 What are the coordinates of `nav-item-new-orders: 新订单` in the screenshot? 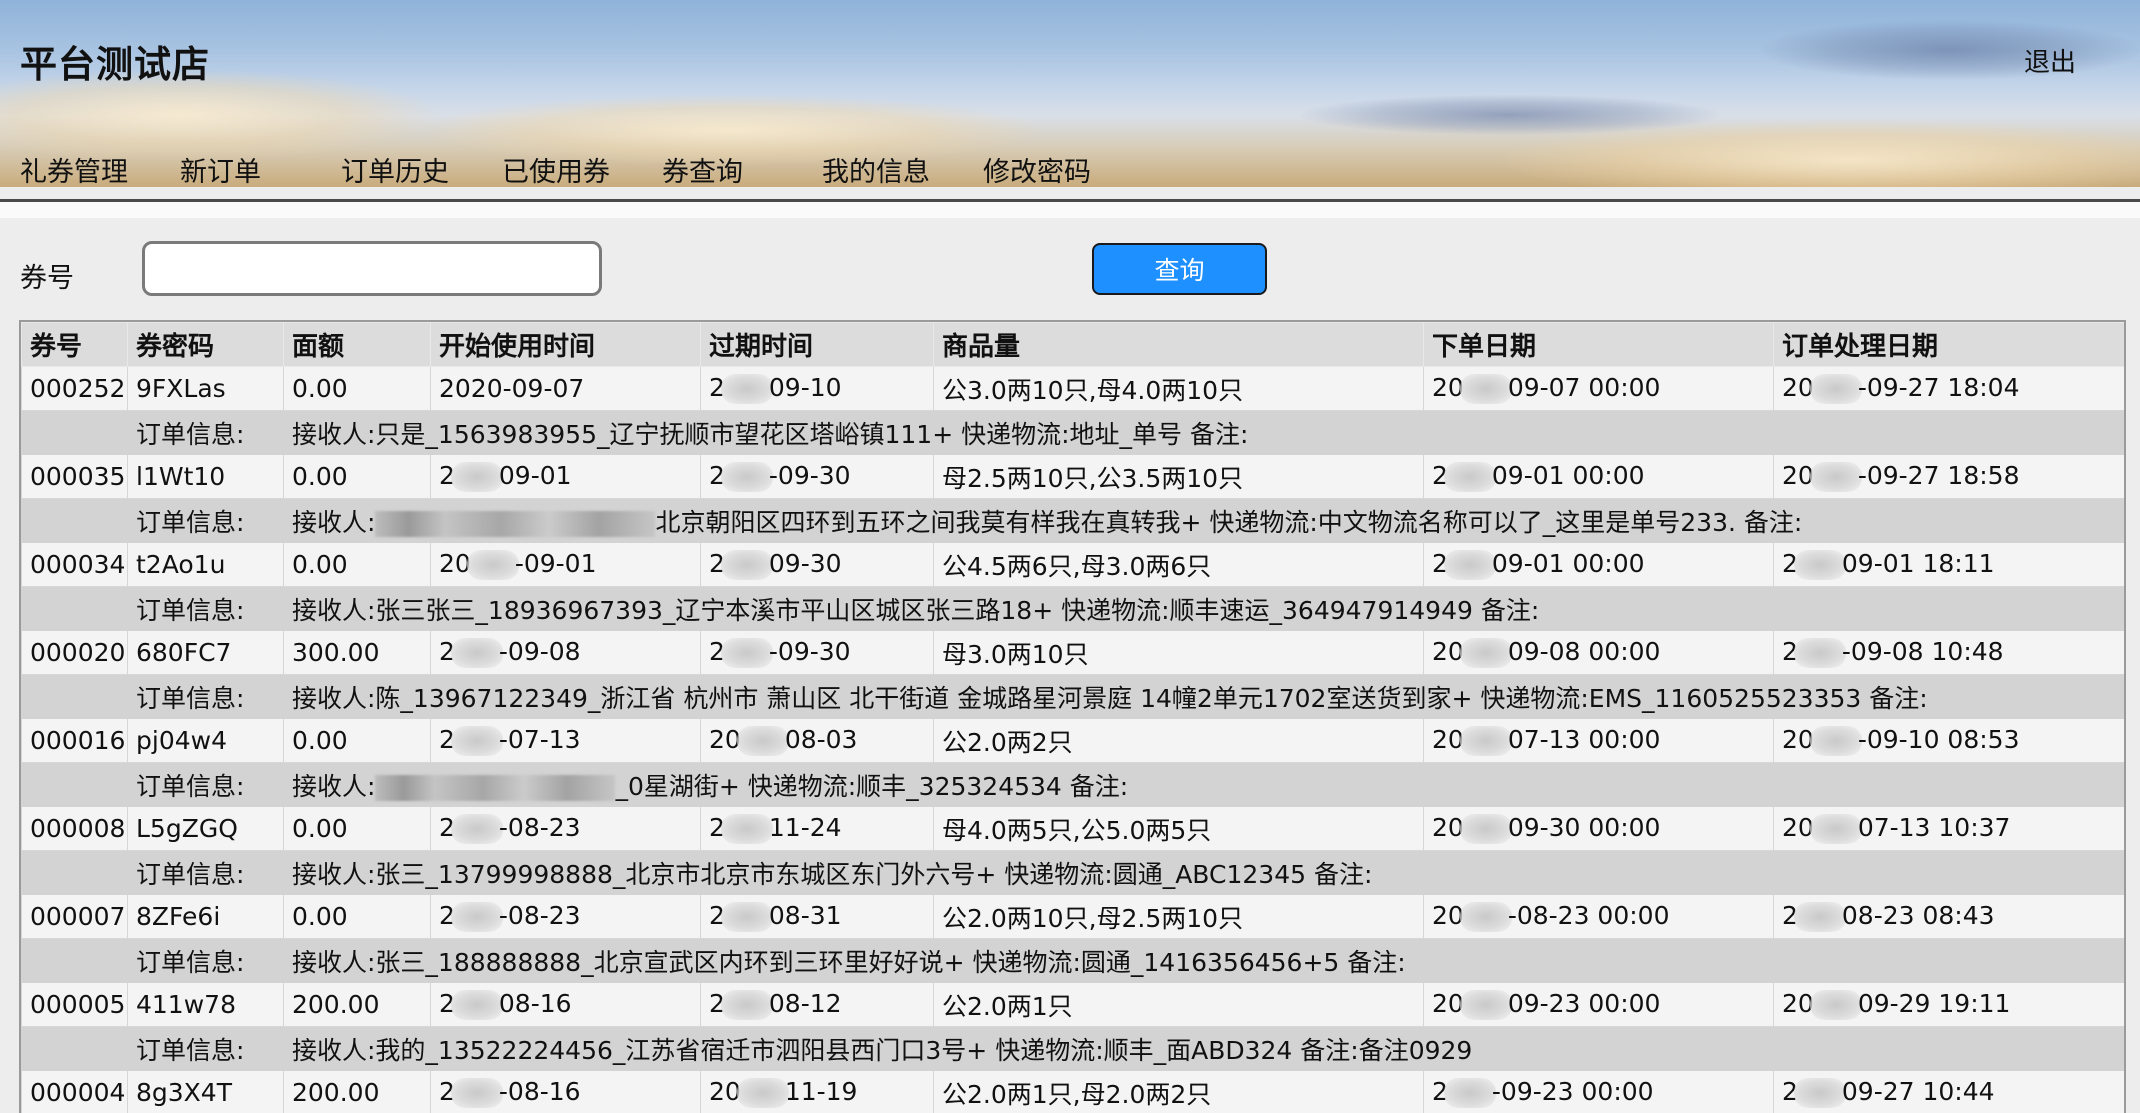 It's located at (220, 168).